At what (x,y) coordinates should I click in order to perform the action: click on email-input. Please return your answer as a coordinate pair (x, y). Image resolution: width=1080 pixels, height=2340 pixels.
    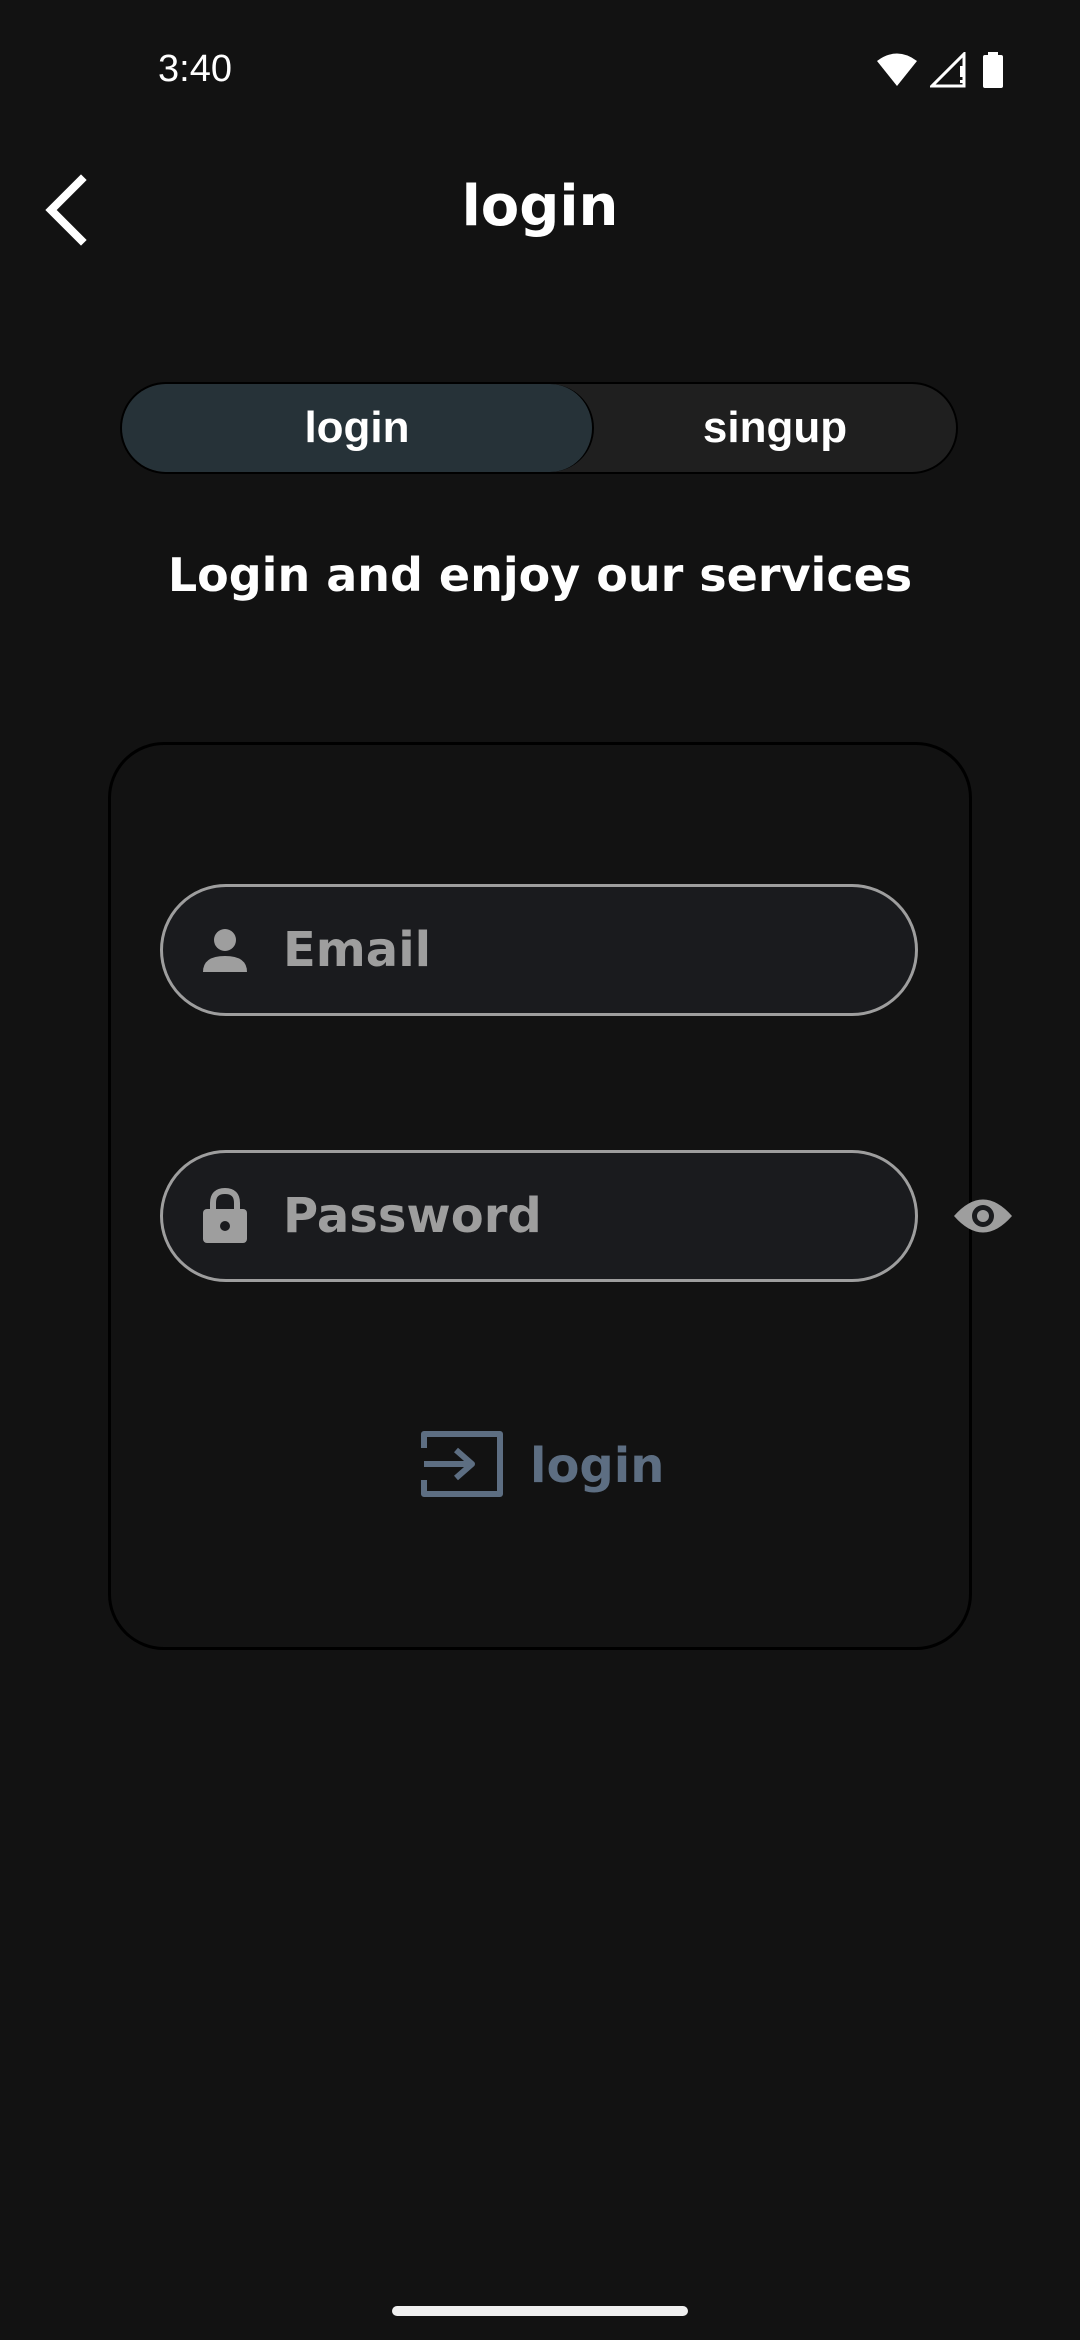
    Looking at the image, I should click on (617, 950).